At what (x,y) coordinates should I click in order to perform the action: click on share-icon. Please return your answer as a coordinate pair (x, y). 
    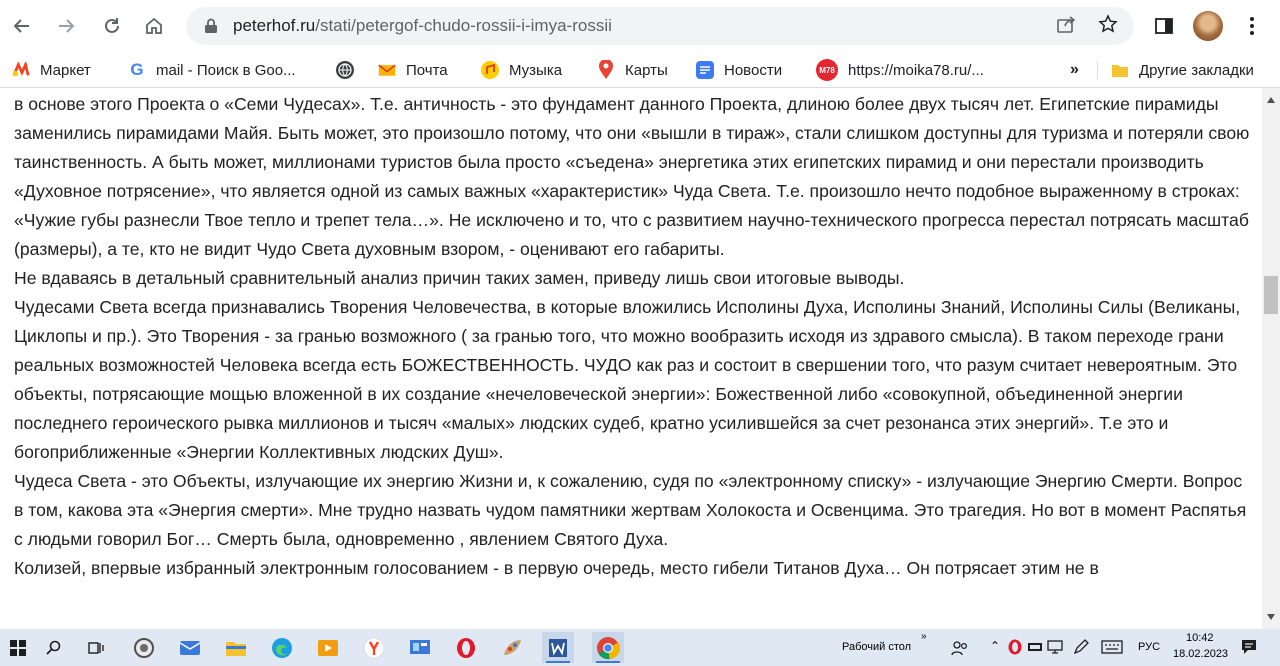
    Looking at the image, I should click on (1066, 24).